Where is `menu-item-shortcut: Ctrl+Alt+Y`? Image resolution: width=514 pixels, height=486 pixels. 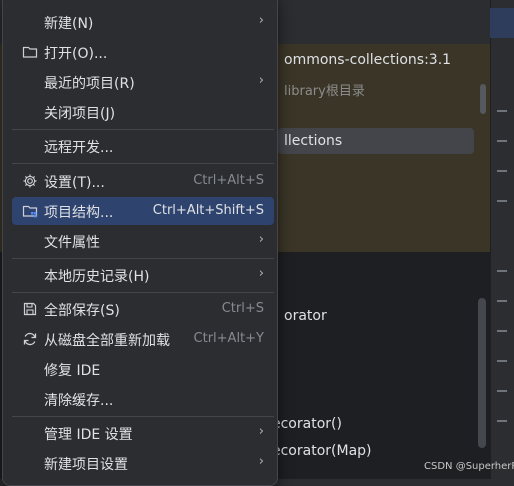
menu-item-shortcut: Ctrl+Alt+Y is located at coordinates (228, 338).